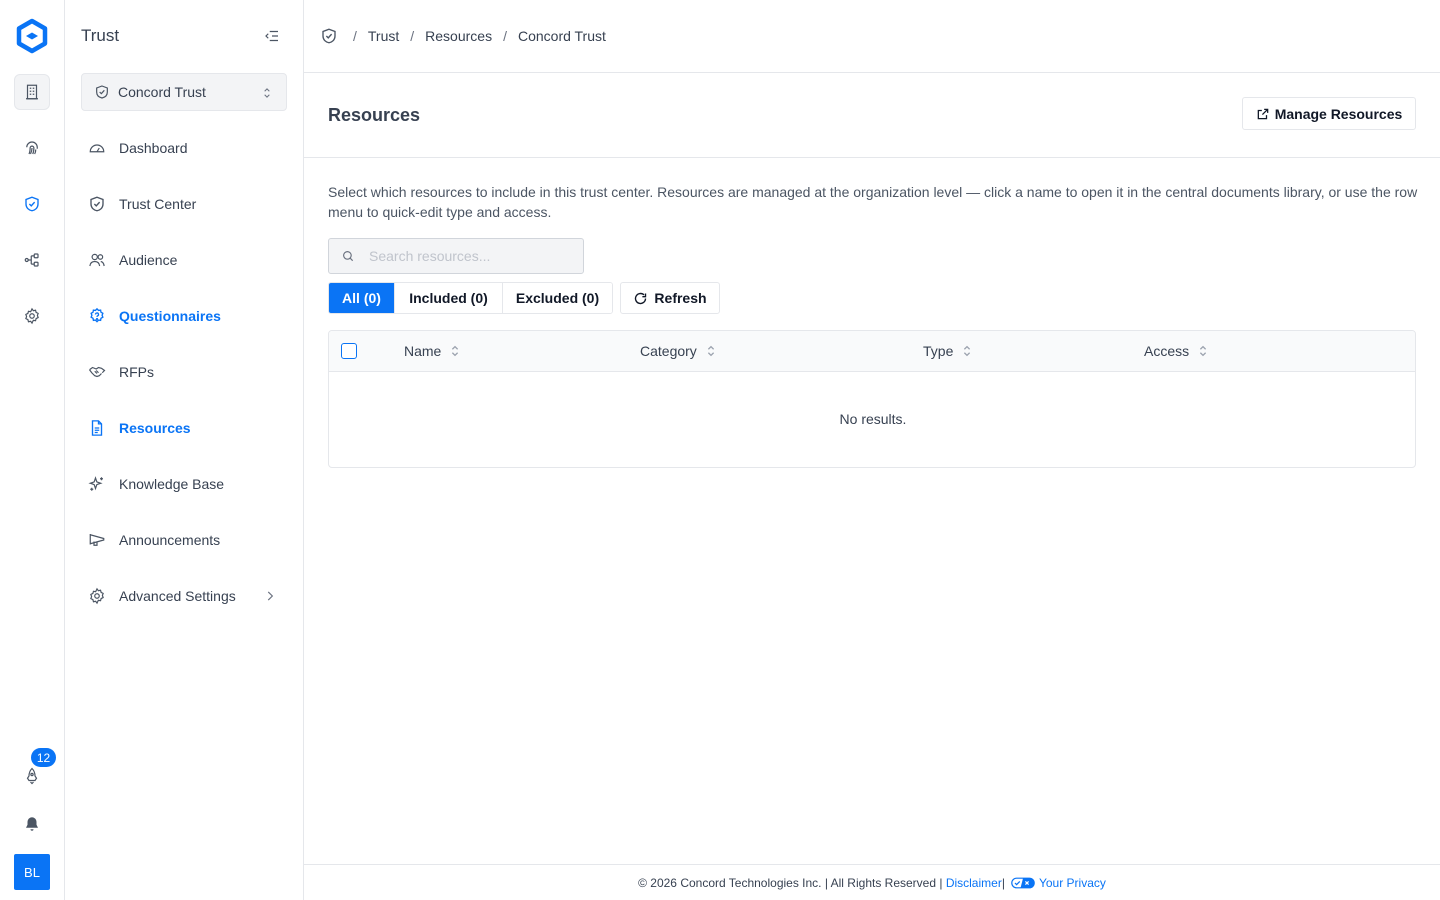  Describe the element at coordinates (448, 298) in the screenshot. I see `filter-included-tab: Included (0)` at that location.